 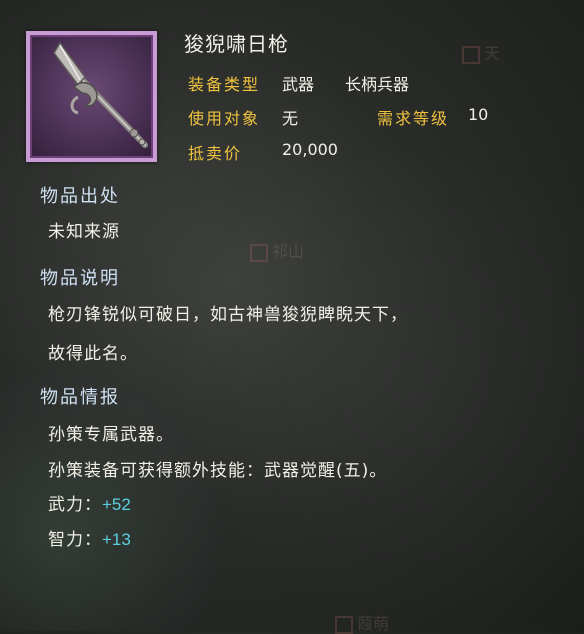 What do you see at coordinates (80, 196) in the screenshot?
I see `origin-title: 物品出处` at bounding box center [80, 196].